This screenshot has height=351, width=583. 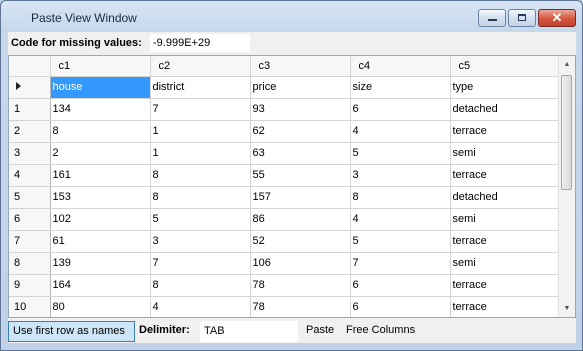 I want to click on close-button: ✕, so click(x=557, y=18).